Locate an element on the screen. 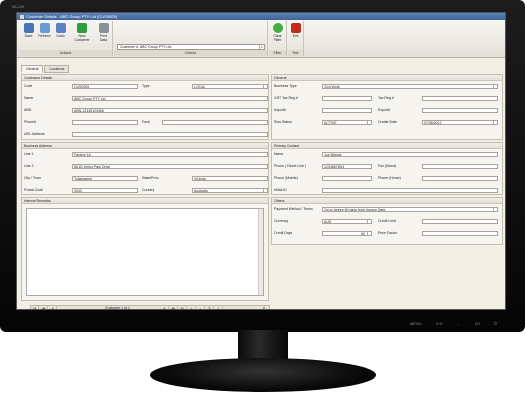  calendar-icon is located at coordinates (495, 122).